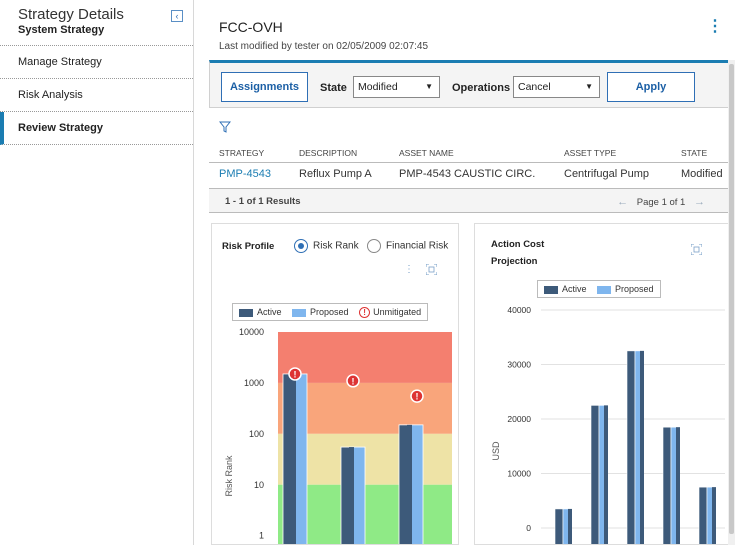  What do you see at coordinates (470, 162) in the screenshot?
I see `divider` at bounding box center [470, 162].